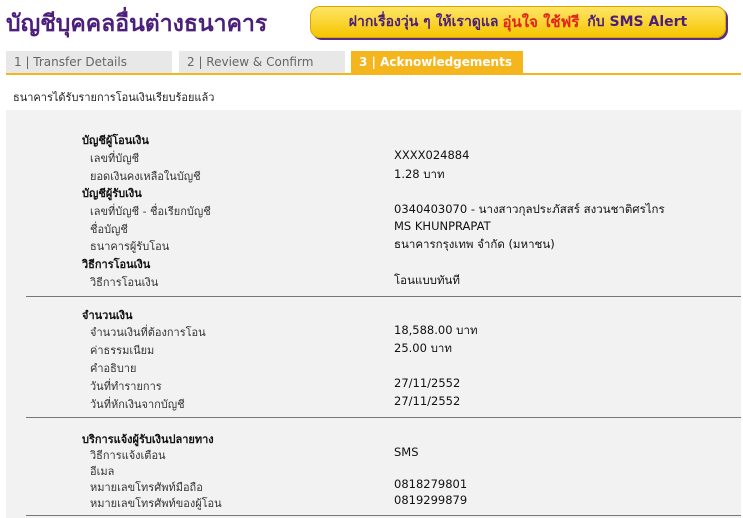  Describe the element at coordinates (137, 404) in the screenshot. I see `debit-date-label: วันที่หักเงินจากบัญชี` at that location.